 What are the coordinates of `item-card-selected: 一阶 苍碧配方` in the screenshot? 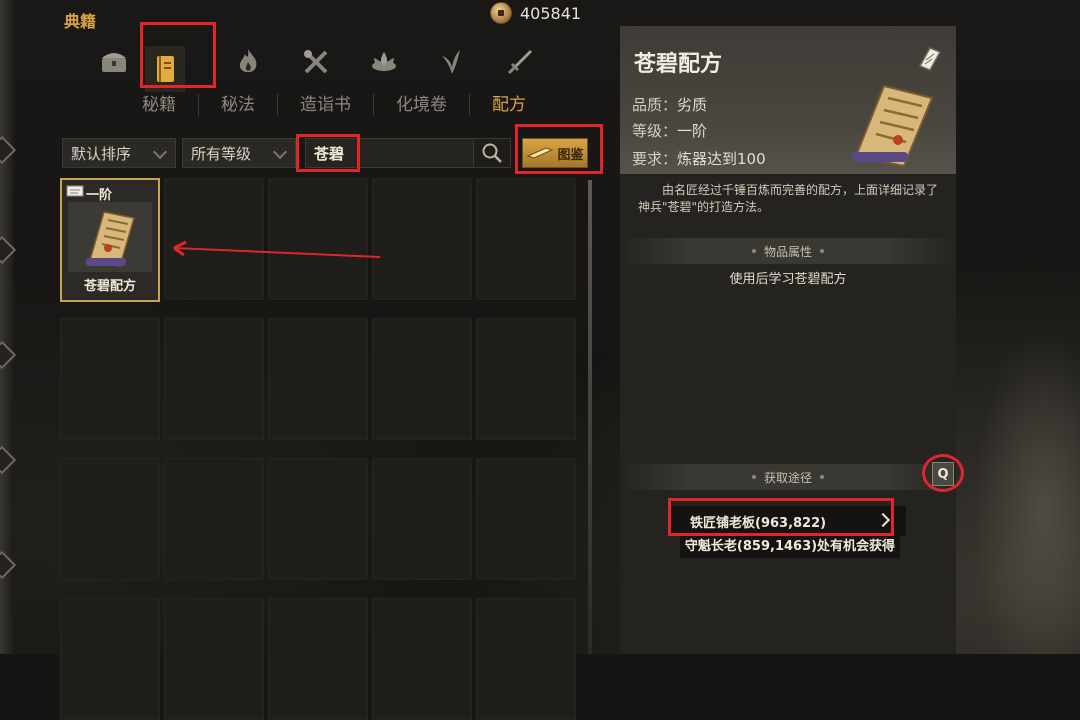 It's located at (110, 240).